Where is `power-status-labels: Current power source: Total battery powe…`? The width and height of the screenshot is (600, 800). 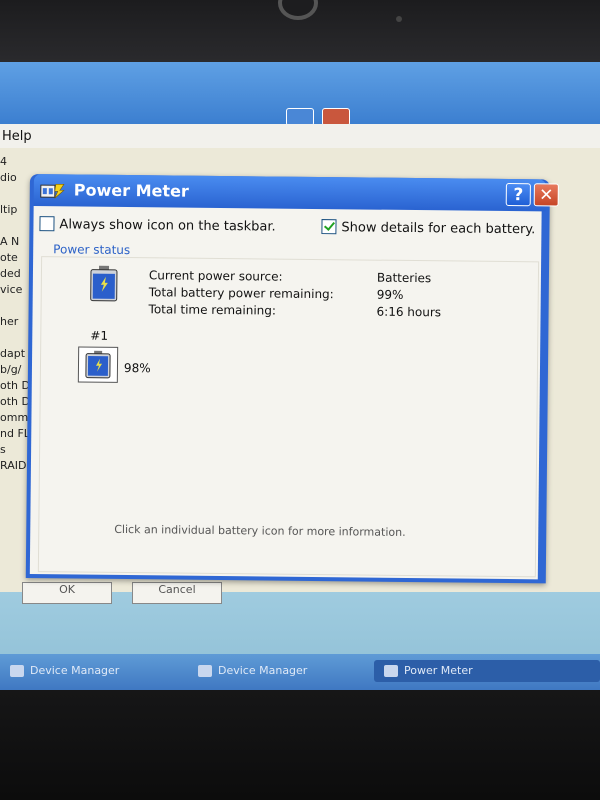 power-status-labels: Current power source: Total battery powe… is located at coordinates (241, 293).